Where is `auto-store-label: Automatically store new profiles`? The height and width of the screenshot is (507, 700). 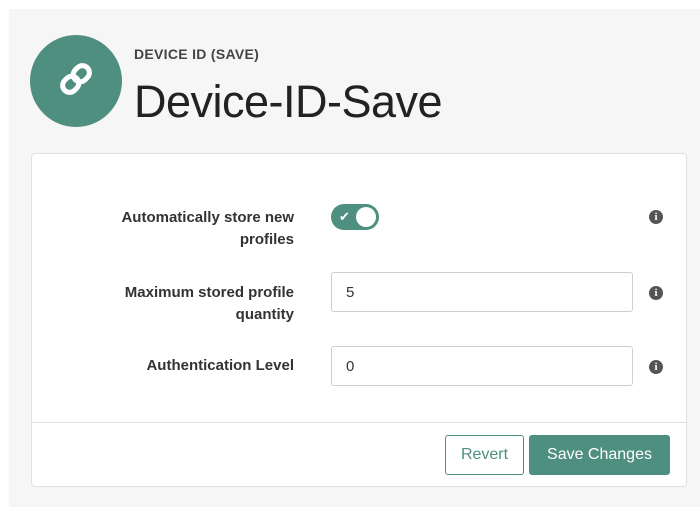 auto-store-label: Automatically store new profiles is located at coordinates (184, 229).